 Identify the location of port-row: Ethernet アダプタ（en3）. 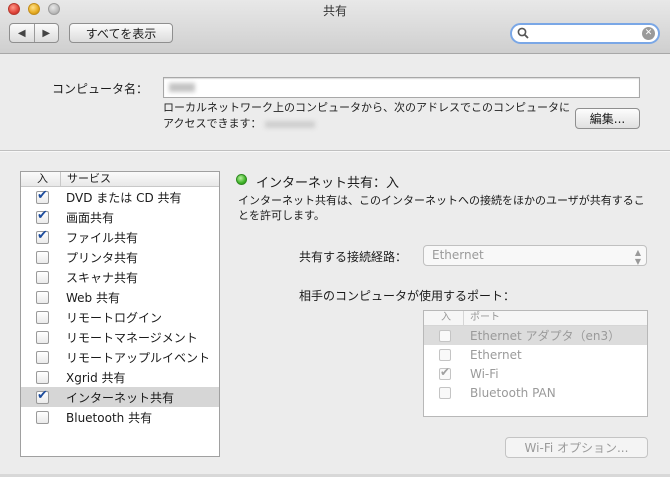
(535, 335).